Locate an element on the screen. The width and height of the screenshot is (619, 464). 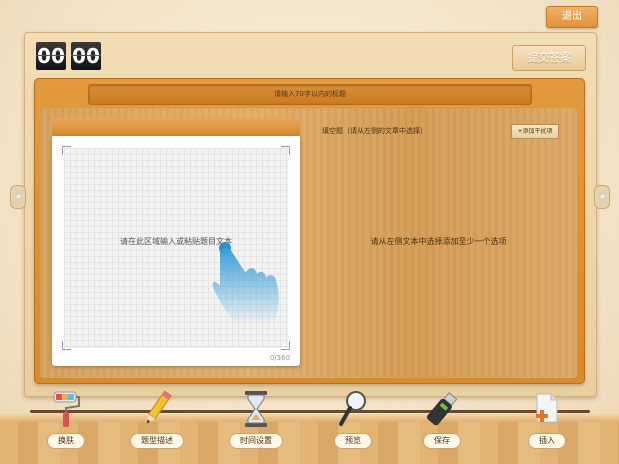
timer-minutes: 00 is located at coordinates (51, 56).